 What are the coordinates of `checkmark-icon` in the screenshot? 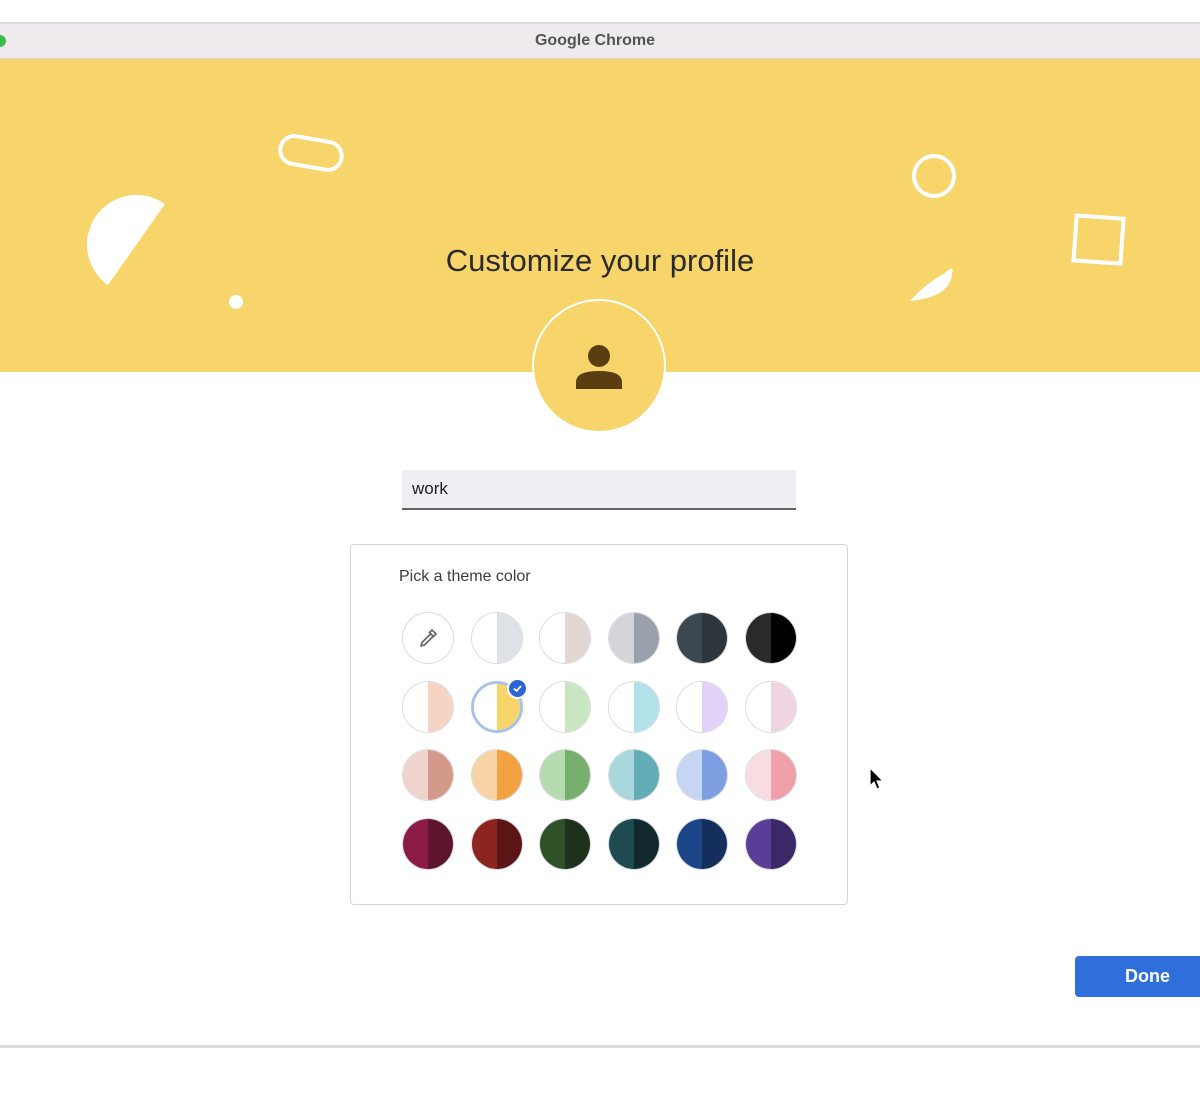 It's located at (517, 688).